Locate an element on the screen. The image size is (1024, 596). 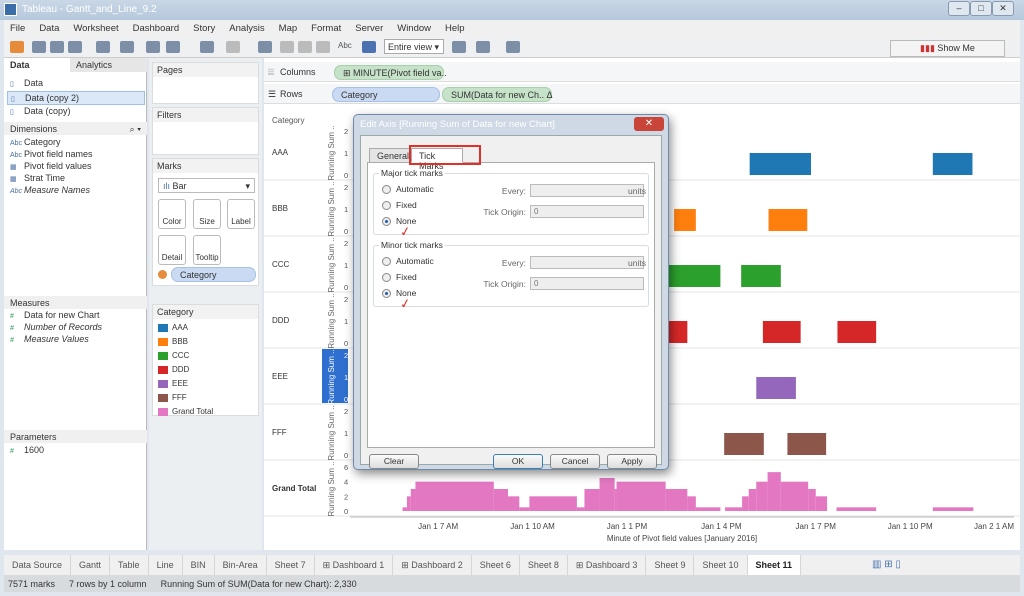
sort-desc-icon is located at coordinates (305, 47).